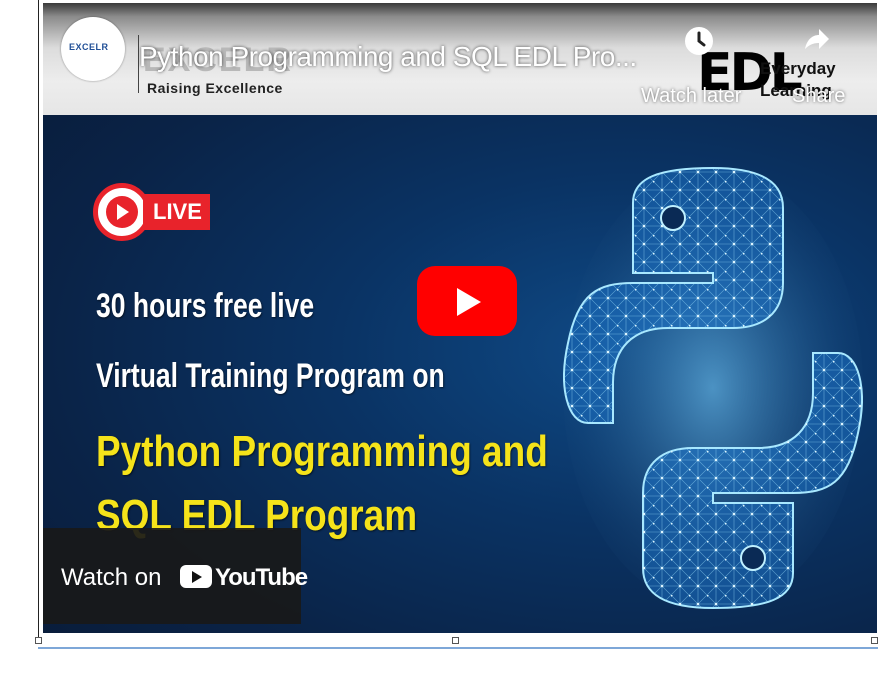 Image resolution: width=883 pixels, height=678 pixels. Describe the element at coordinates (818, 96) in the screenshot. I see `share-button: Share` at that location.